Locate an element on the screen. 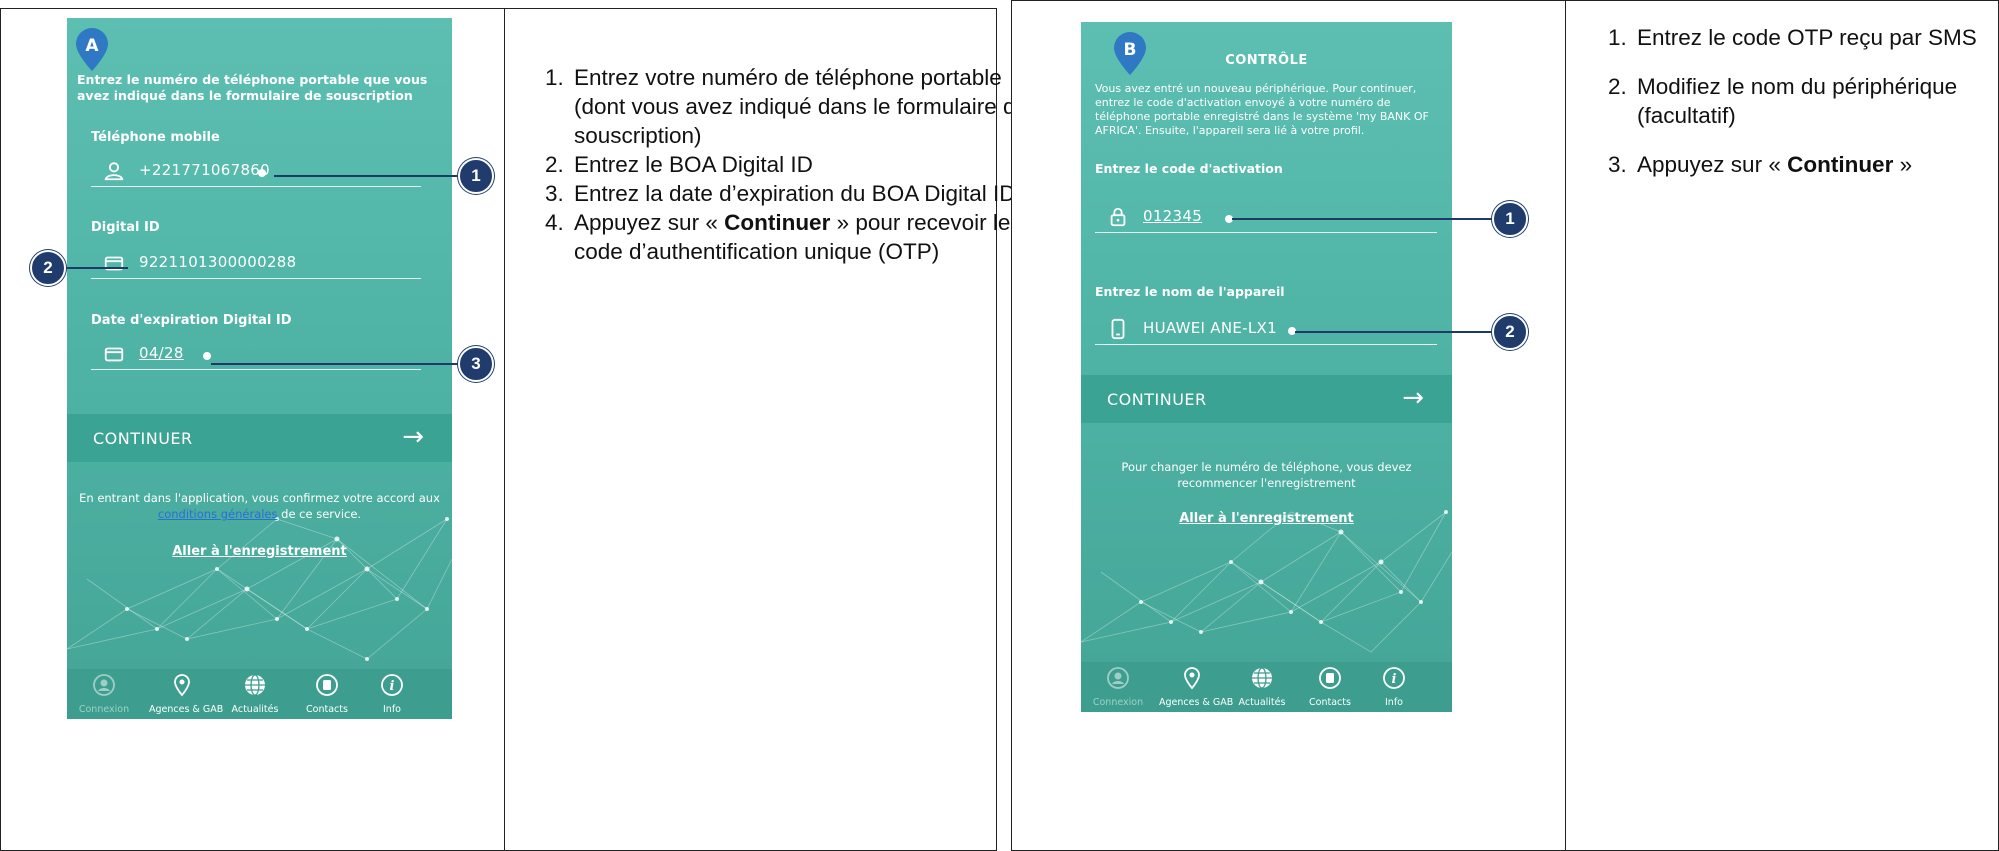 This screenshot has width=1999, height=851. digital-id-label: Digital ID is located at coordinates (125, 227).